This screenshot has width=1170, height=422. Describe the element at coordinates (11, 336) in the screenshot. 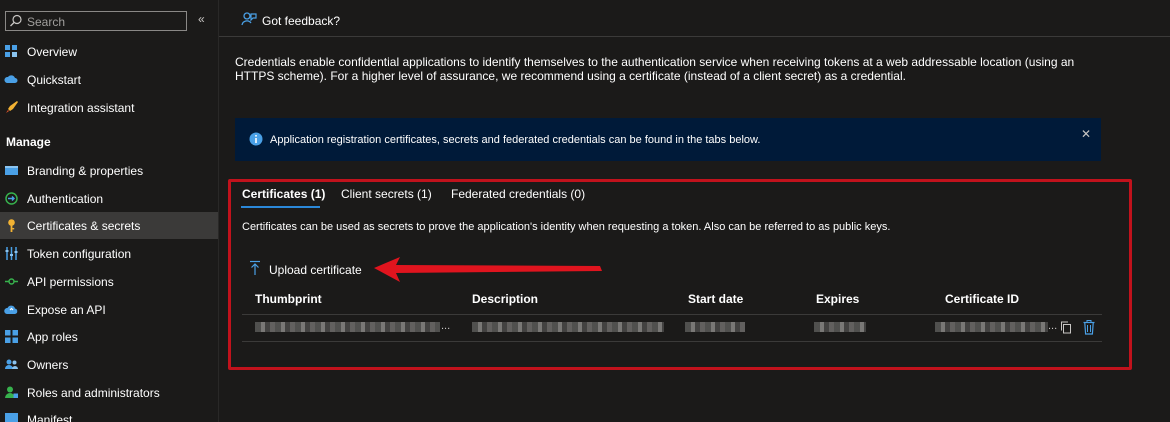

I see `app-roles-icon` at that location.